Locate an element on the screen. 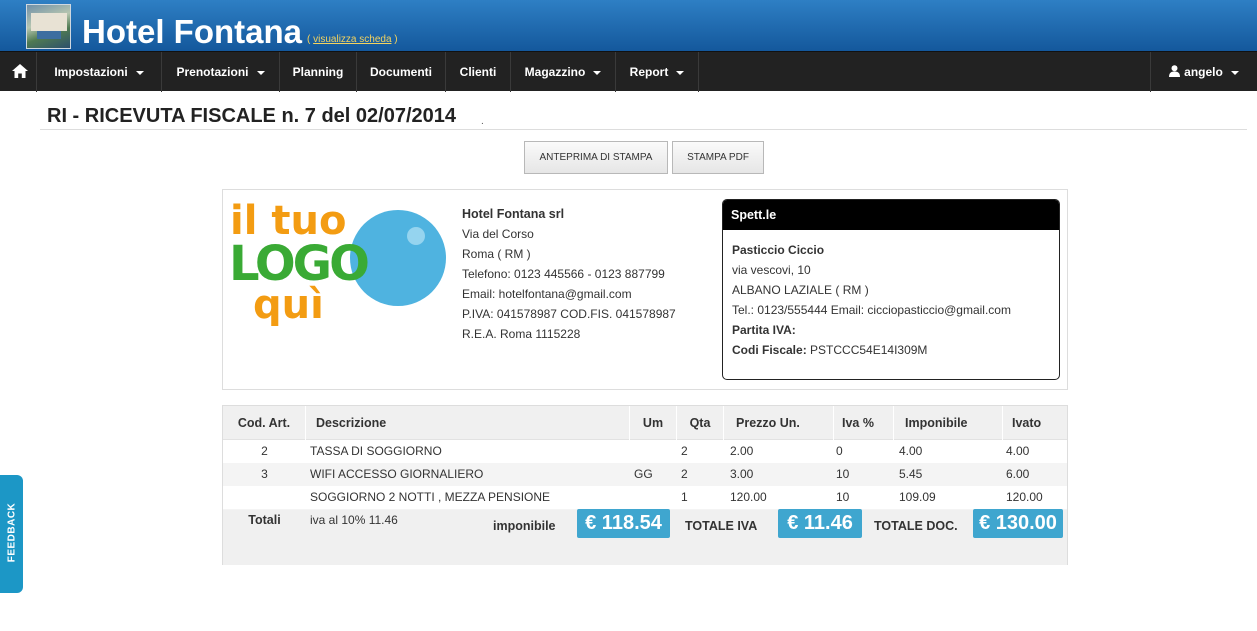 This screenshot has height=631, width=1257. customer-city: ALBANO LAZIALE ( RM ) is located at coordinates (800, 290).